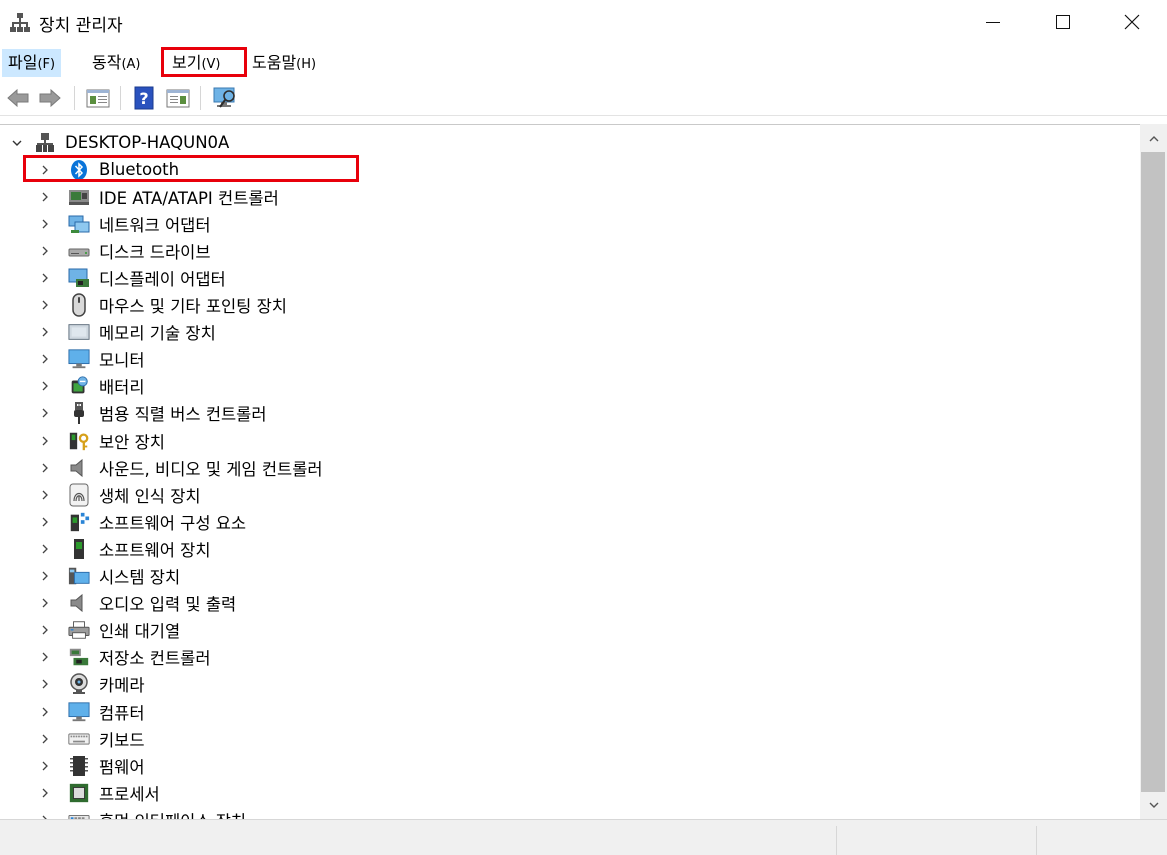 This screenshot has width=1167, height=855. I want to click on printer-icon, so click(79, 630).